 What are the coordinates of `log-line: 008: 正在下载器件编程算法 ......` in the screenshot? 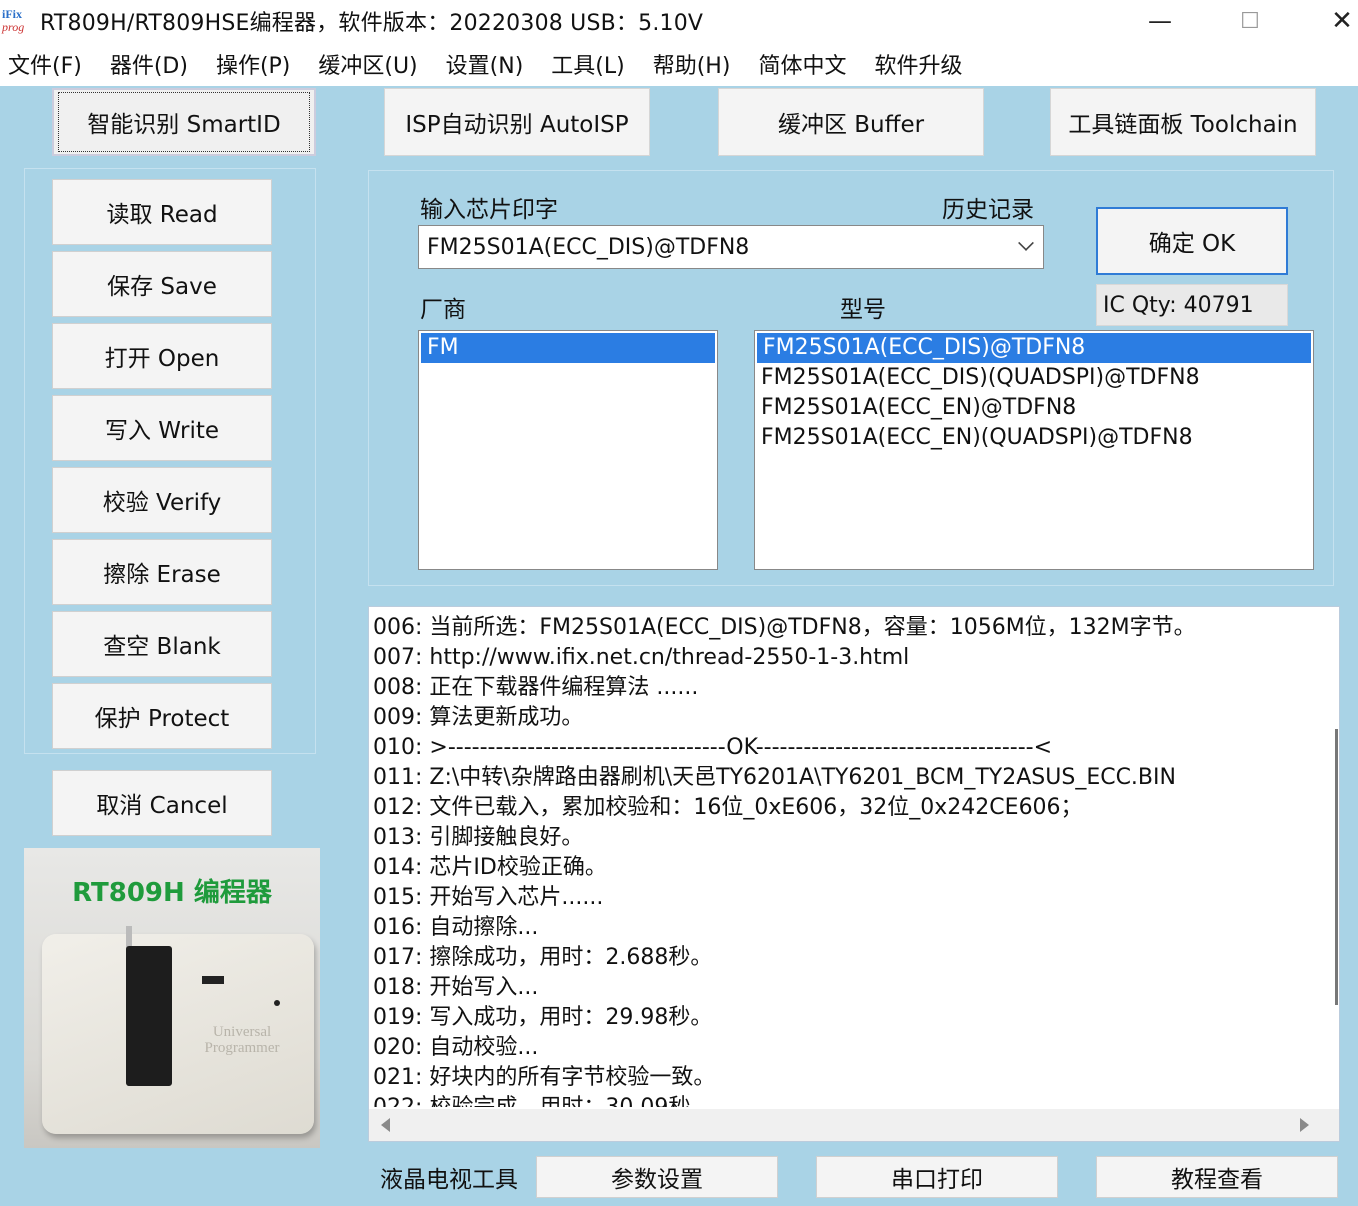 It's located at (536, 687).